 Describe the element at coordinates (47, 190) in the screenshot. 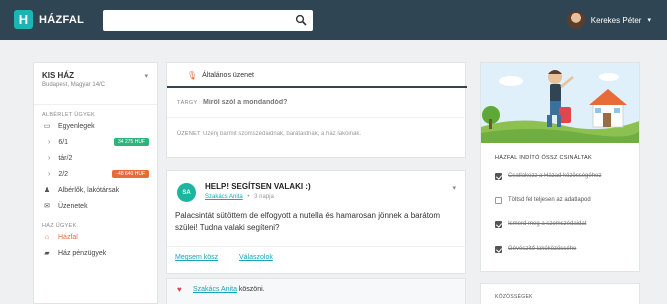

I see `person-icon: ♟` at that location.